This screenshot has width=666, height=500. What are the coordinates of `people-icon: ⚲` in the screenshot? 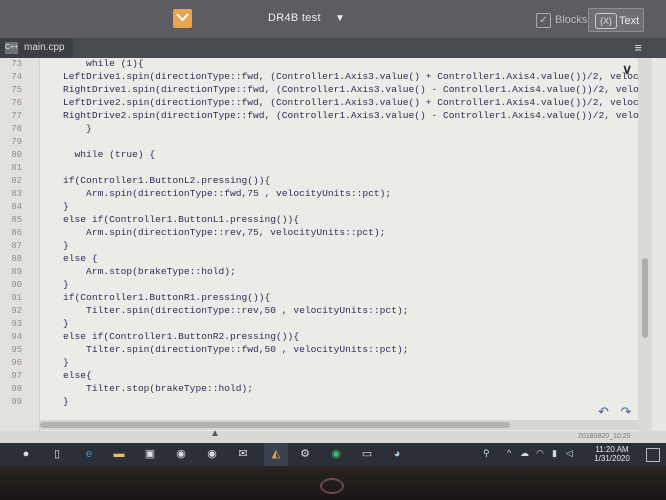 It's located at (486, 453).